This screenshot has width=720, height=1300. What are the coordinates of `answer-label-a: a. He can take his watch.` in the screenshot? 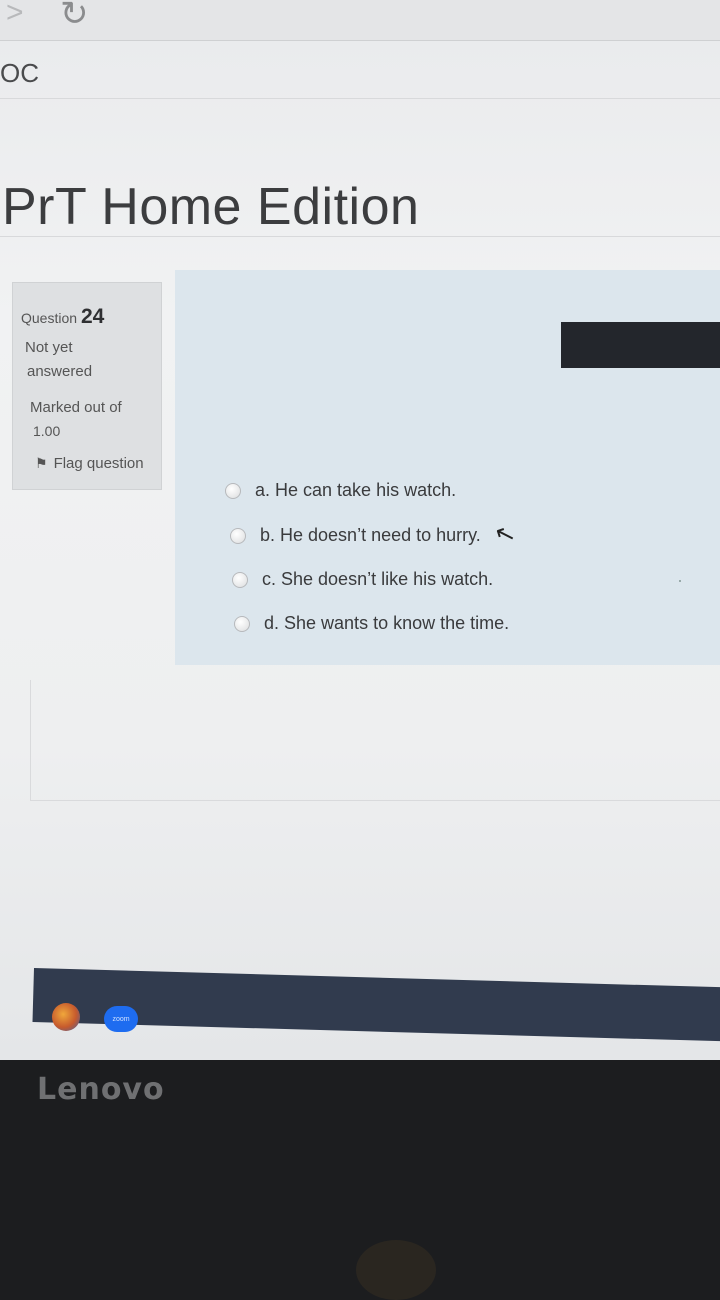 It's located at (356, 490).